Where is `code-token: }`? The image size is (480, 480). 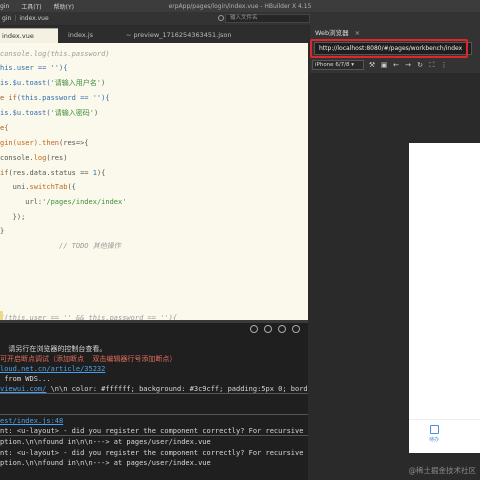 code-token: } is located at coordinates (2, 231).